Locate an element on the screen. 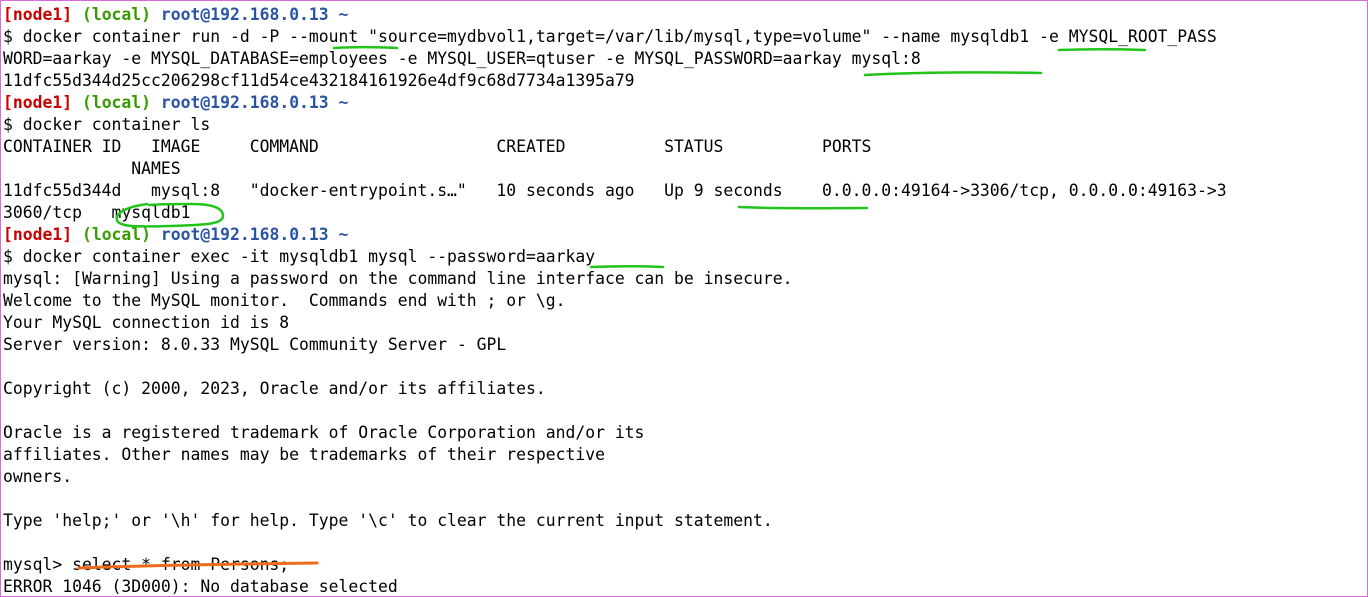 The image size is (1368, 597). ls-data-row-continued: 3060/tcp mysqldb1 is located at coordinates (97, 212).